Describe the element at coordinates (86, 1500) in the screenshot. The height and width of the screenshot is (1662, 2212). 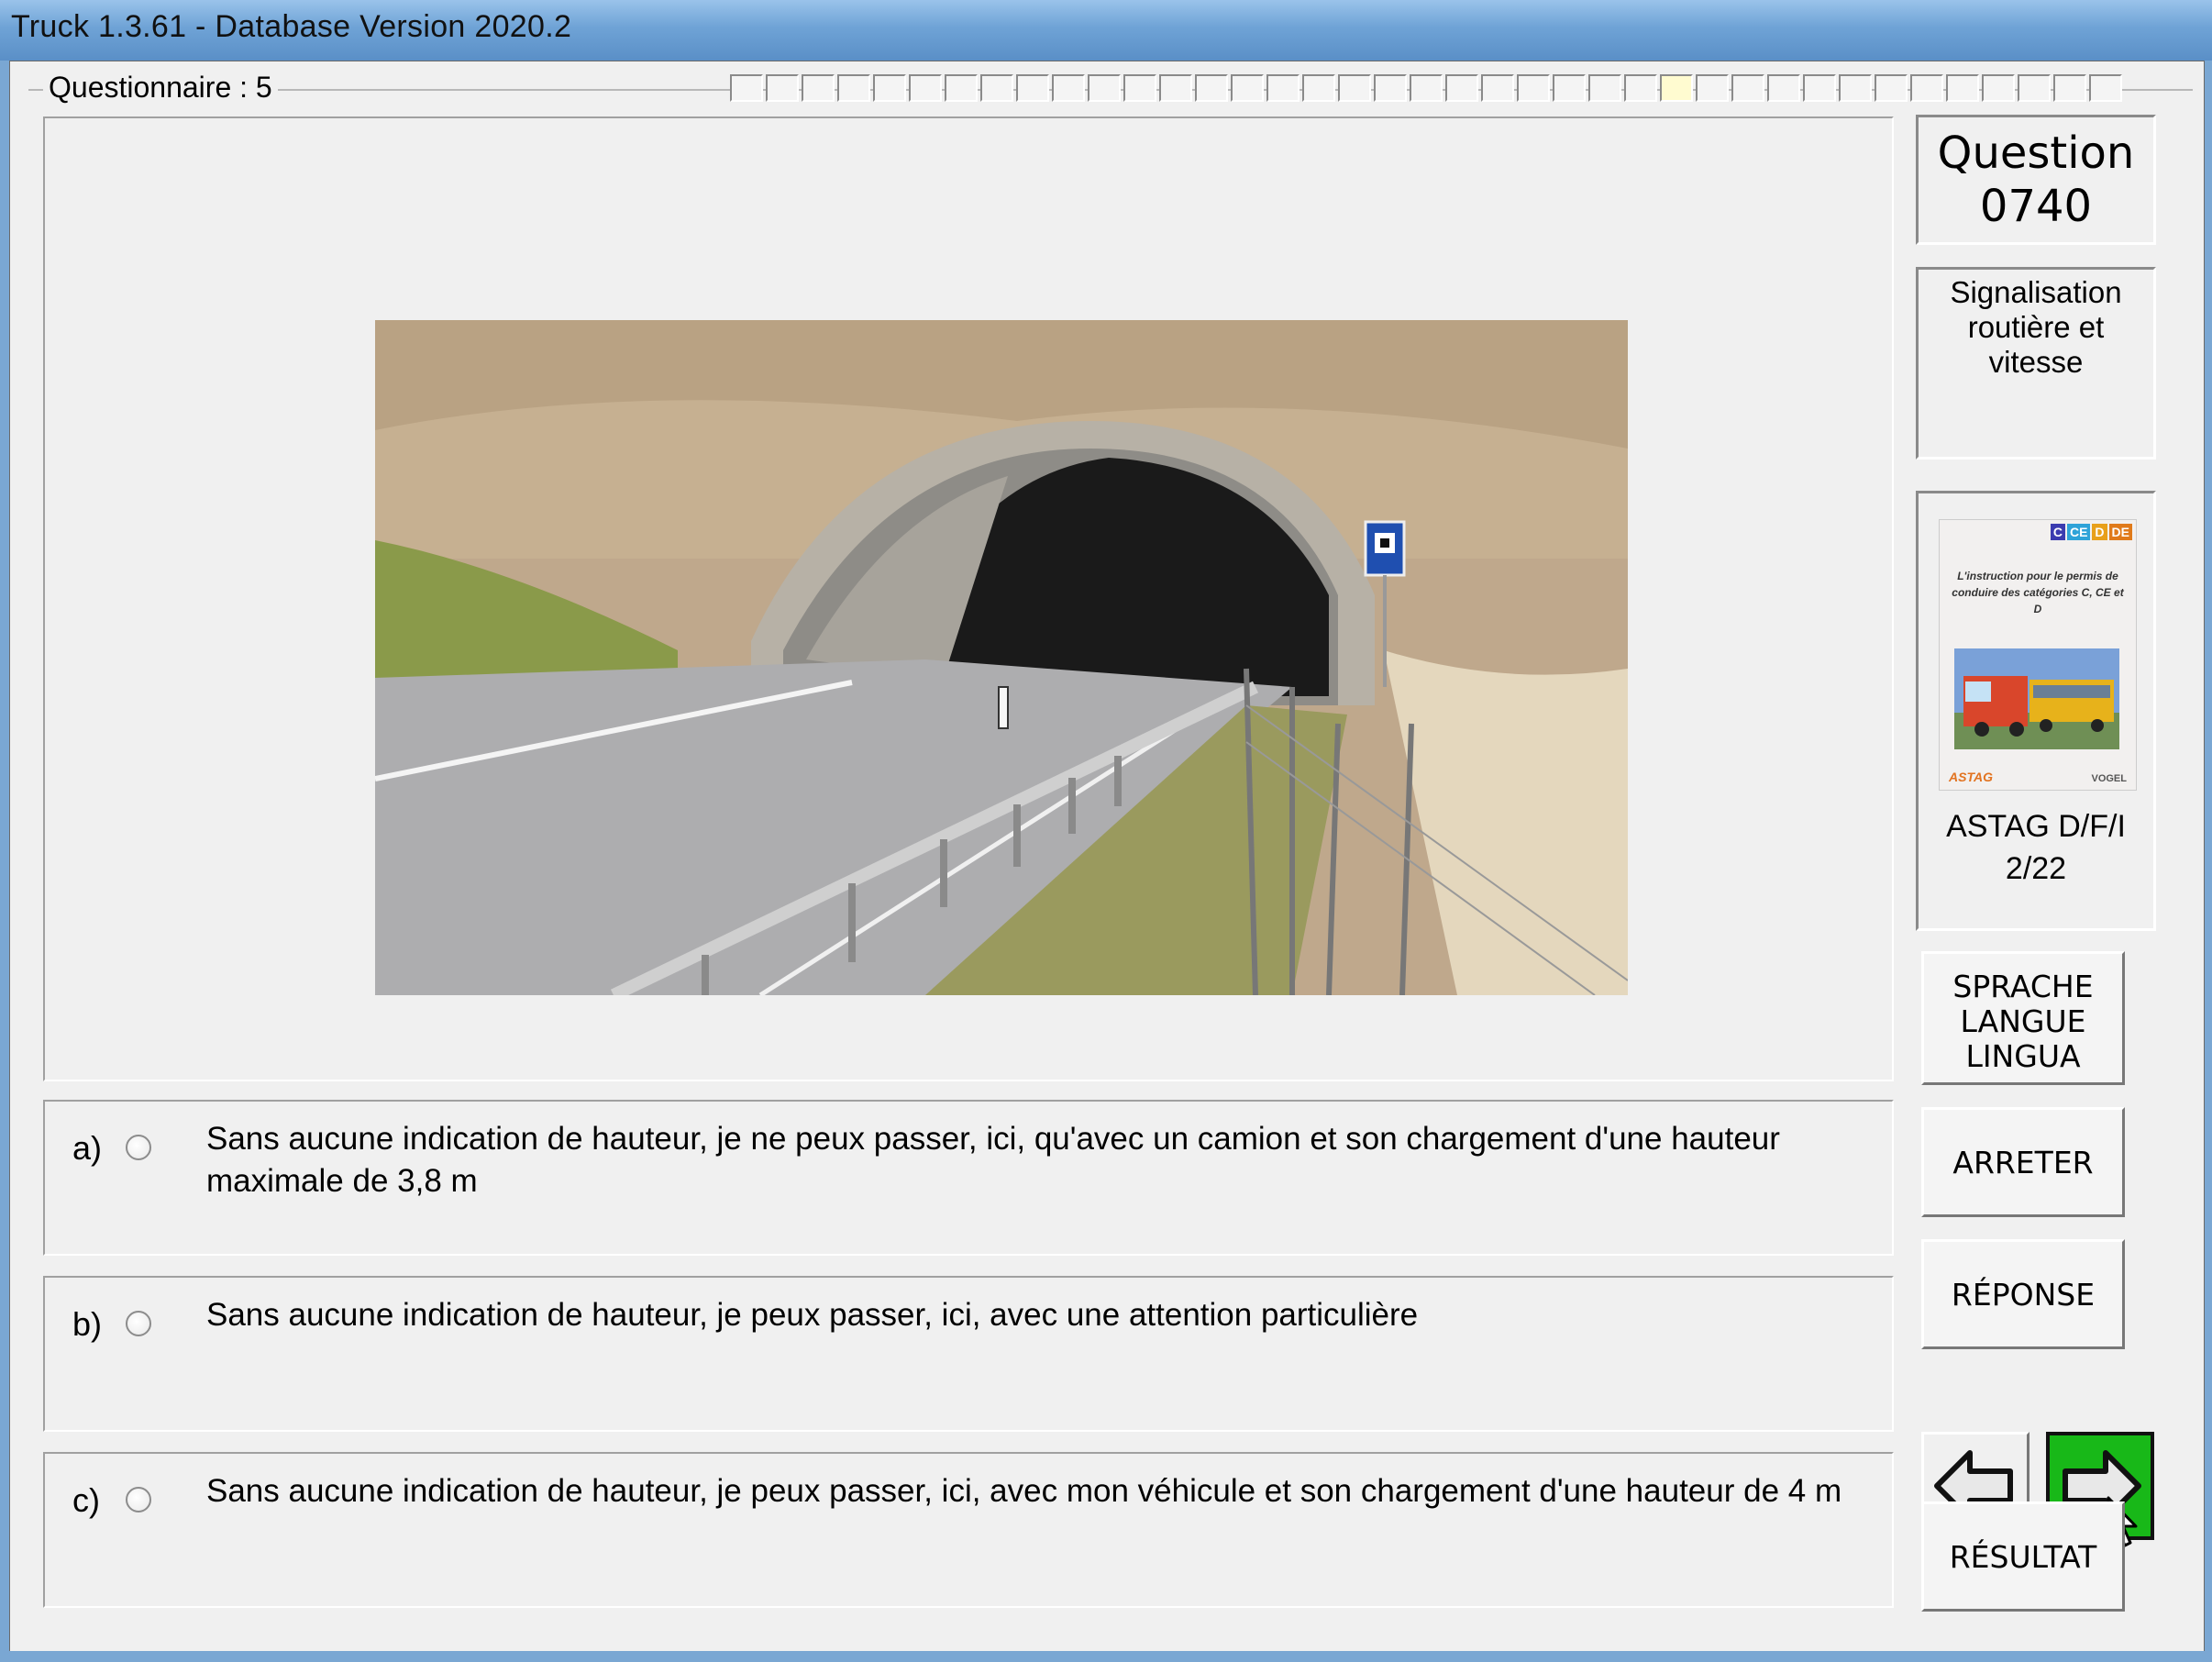
I see `answer-letter: c)` at that location.